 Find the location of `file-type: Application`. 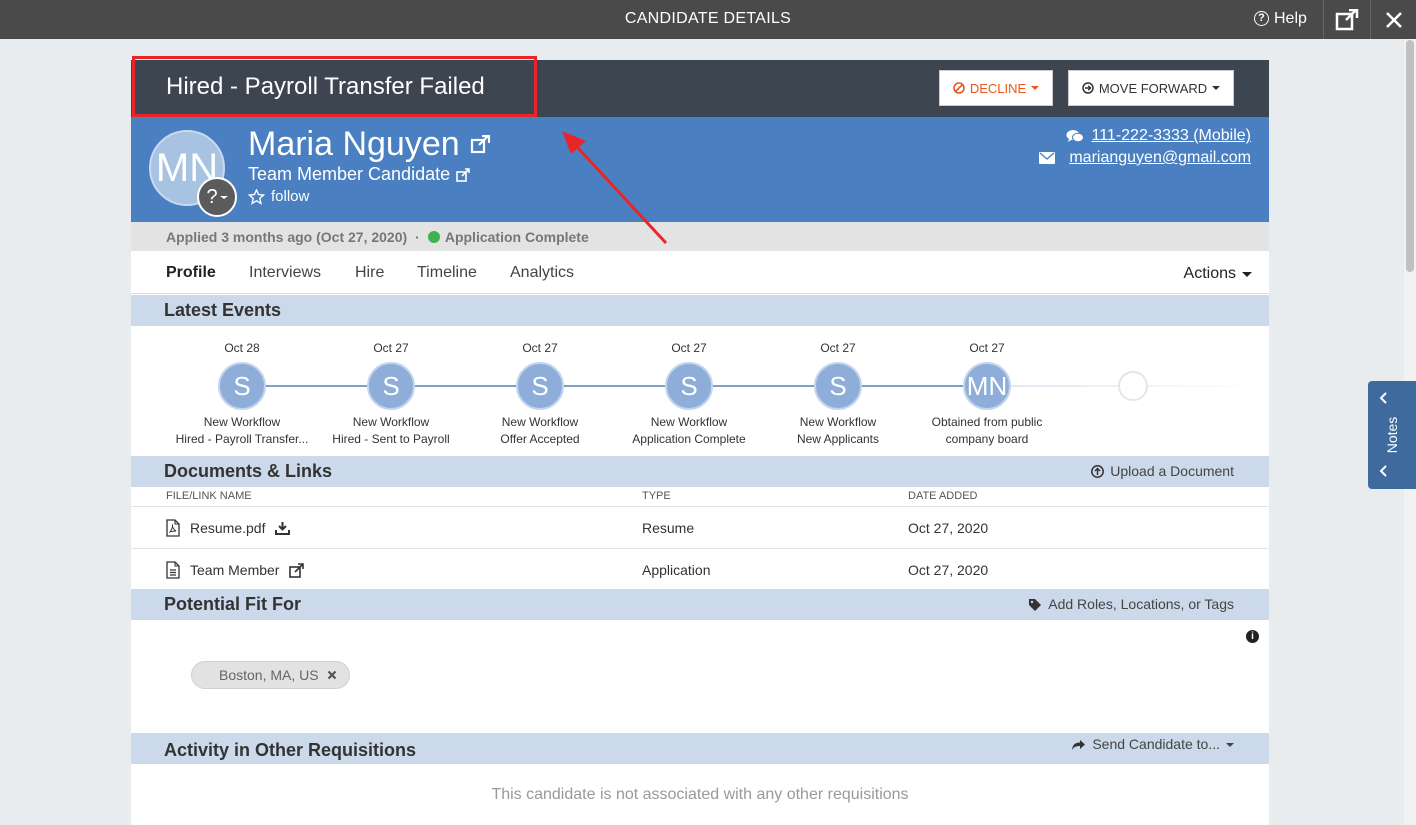

file-type: Application is located at coordinates (676, 570).